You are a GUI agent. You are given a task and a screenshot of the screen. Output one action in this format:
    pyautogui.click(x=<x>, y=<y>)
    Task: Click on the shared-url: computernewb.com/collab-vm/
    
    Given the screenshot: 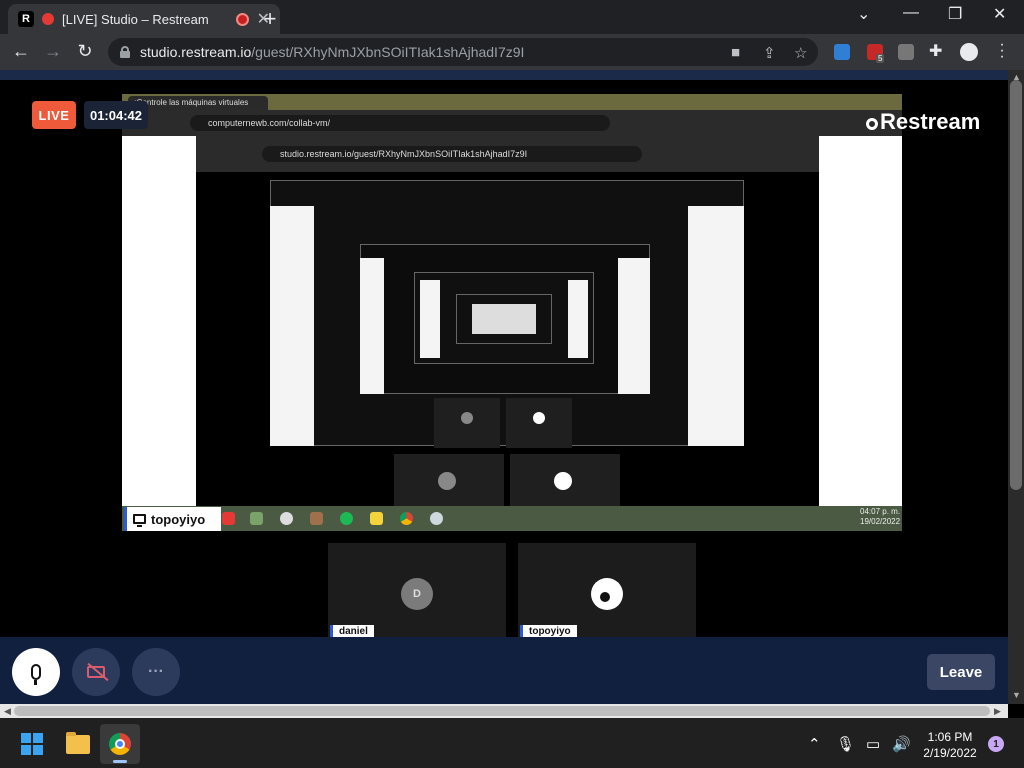 What is the action you would take?
    pyautogui.click(x=400, y=123)
    